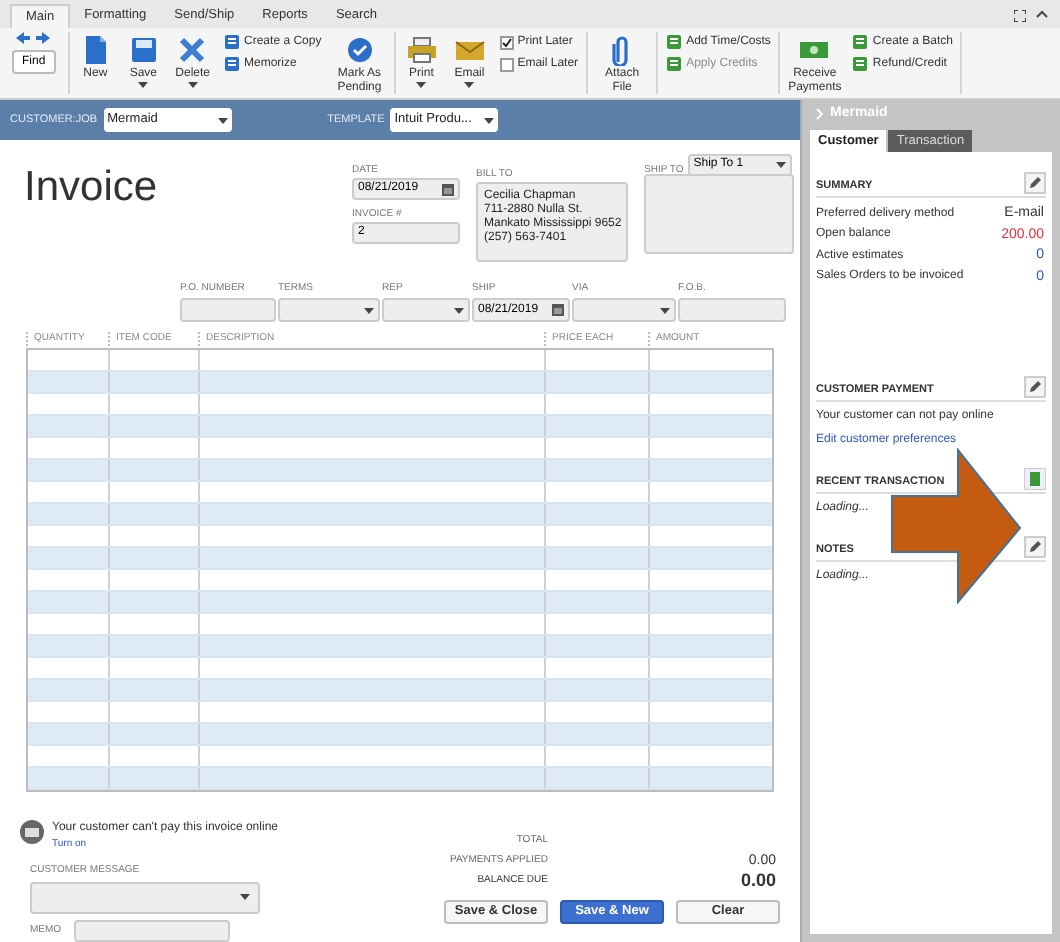  I want to click on total-value: 0.00, so click(759, 881).